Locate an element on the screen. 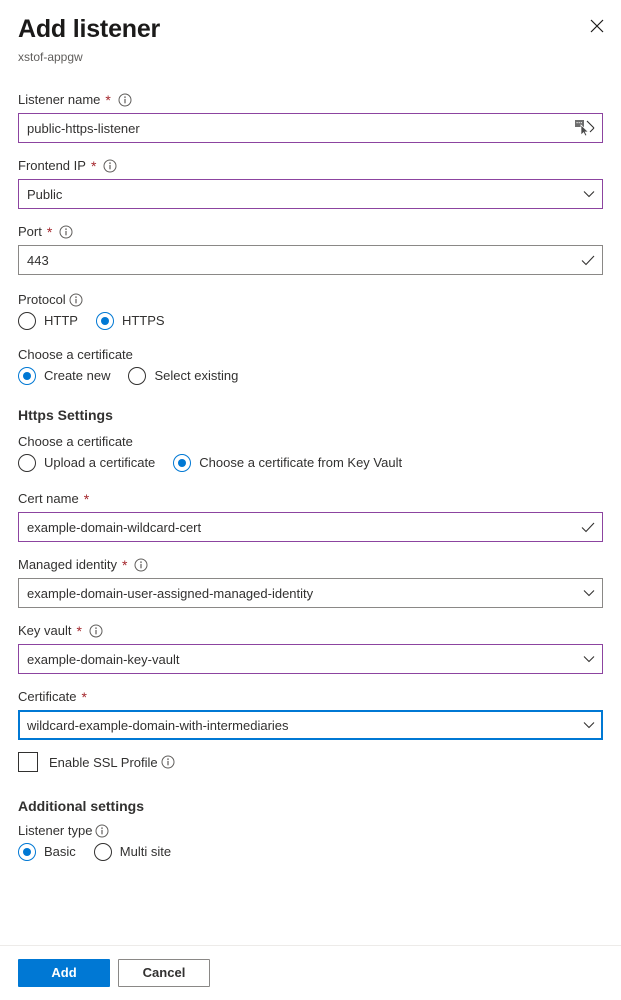 The height and width of the screenshot is (1000, 621). managed-identity-label: Managed identity * is located at coordinates (310, 565).